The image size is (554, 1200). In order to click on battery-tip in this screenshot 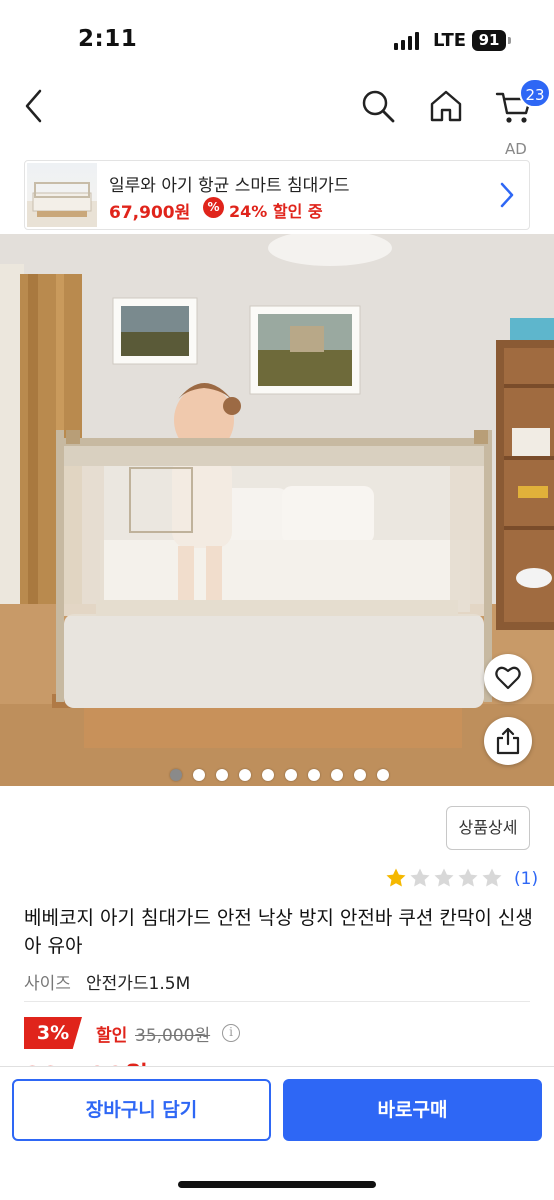, I will do `click(509, 40)`.